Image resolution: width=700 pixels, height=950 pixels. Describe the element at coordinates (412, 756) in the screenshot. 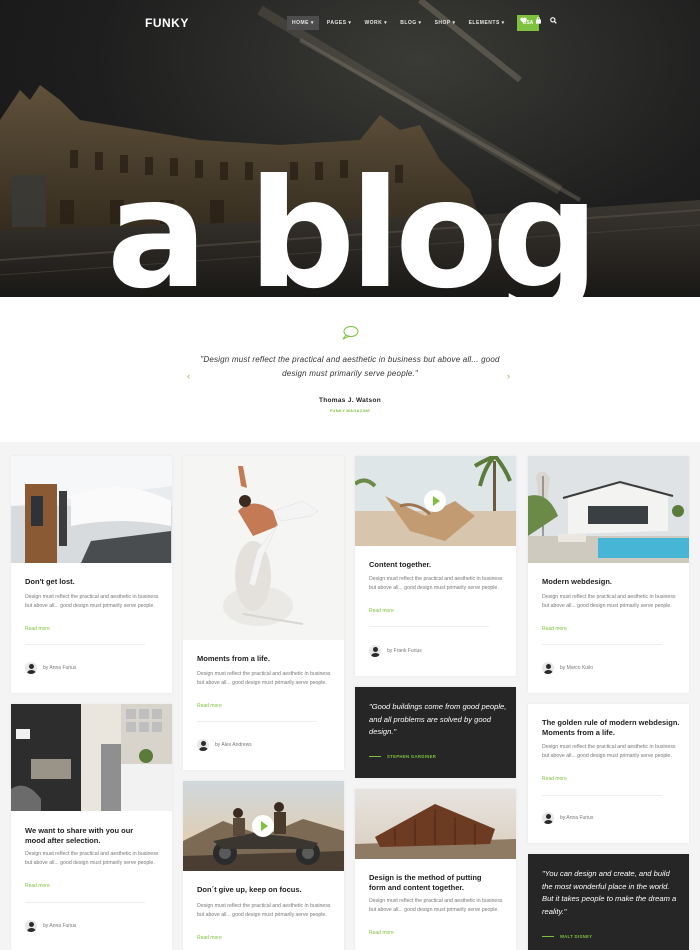

I see `quote-author-name: STEPHEN GARDINER` at that location.